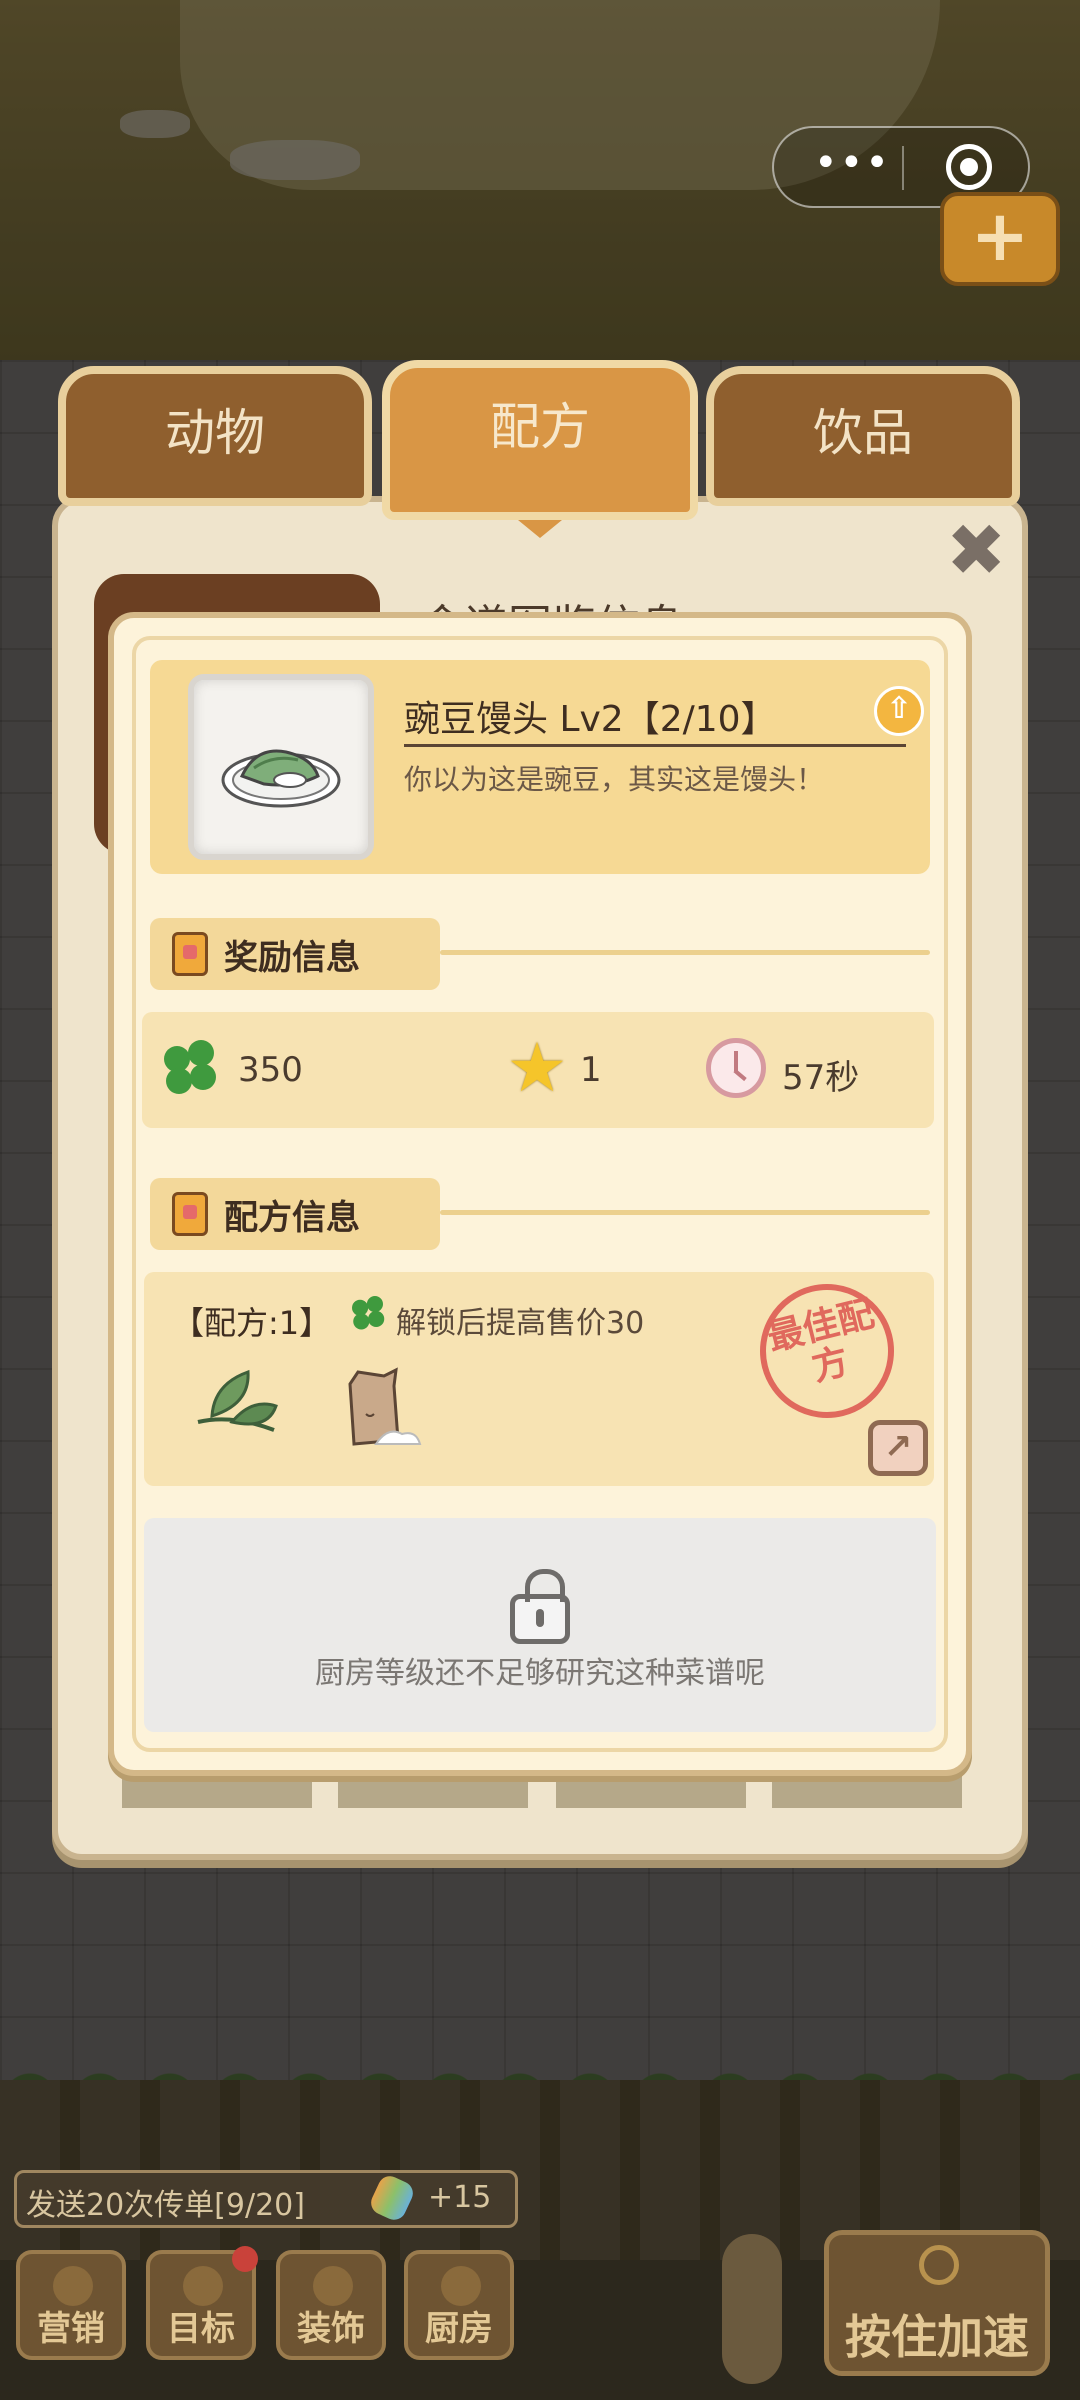 The width and height of the screenshot is (1080, 2400). What do you see at coordinates (939, 2265) in the screenshot?
I see `speed-icon` at bounding box center [939, 2265].